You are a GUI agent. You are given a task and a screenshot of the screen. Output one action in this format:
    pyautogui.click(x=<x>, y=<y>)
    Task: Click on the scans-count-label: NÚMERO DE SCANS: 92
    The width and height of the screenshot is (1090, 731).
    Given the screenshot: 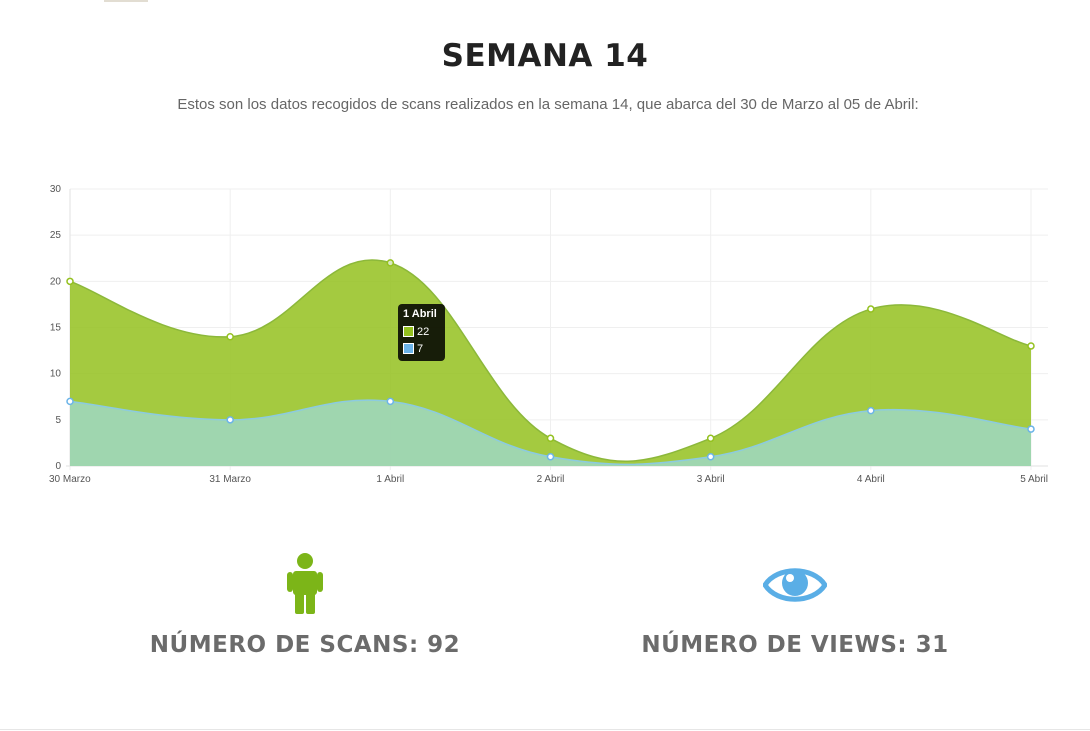 What is the action you would take?
    pyautogui.click(x=305, y=645)
    